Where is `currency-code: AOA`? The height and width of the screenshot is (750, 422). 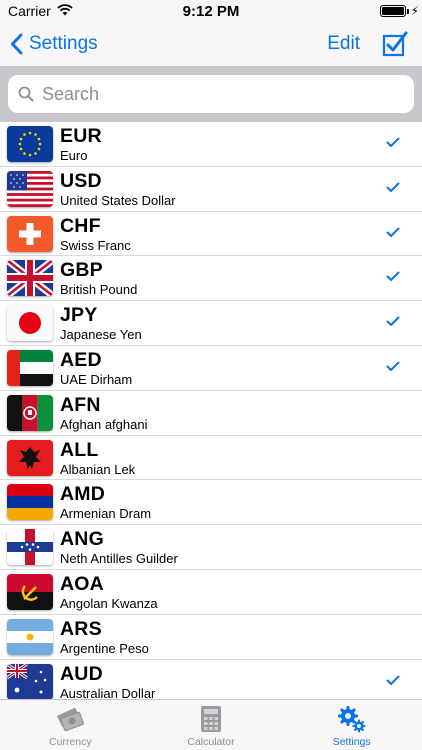 currency-code: AOA is located at coordinates (82, 583).